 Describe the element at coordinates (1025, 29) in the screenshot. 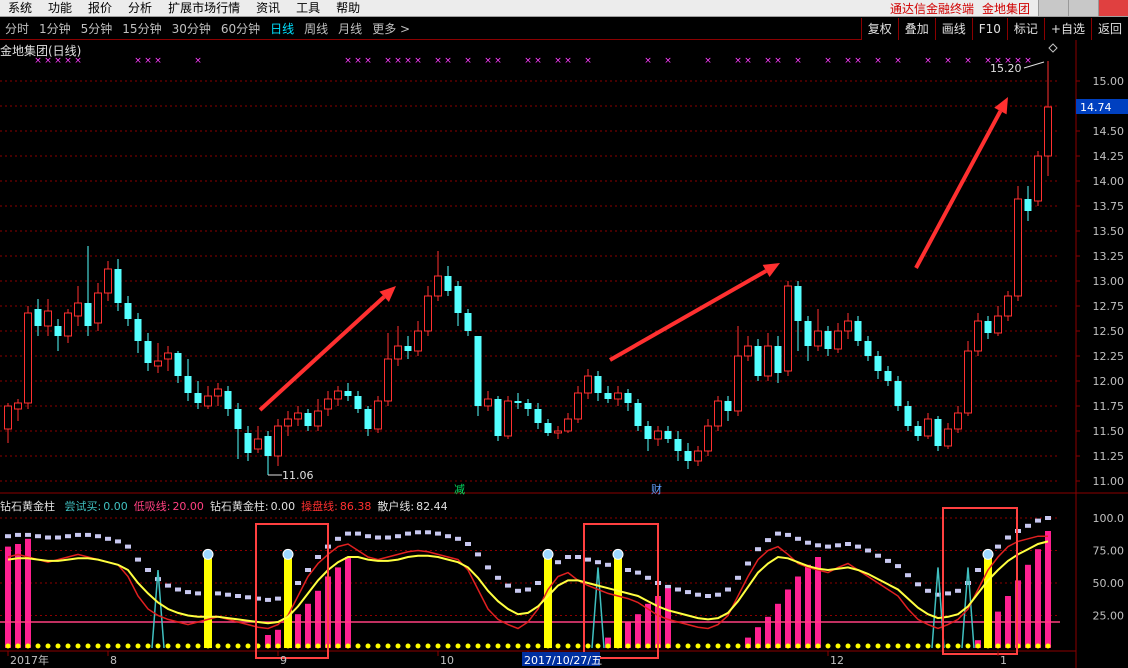

I see `toolbar-button-4: 标记` at that location.